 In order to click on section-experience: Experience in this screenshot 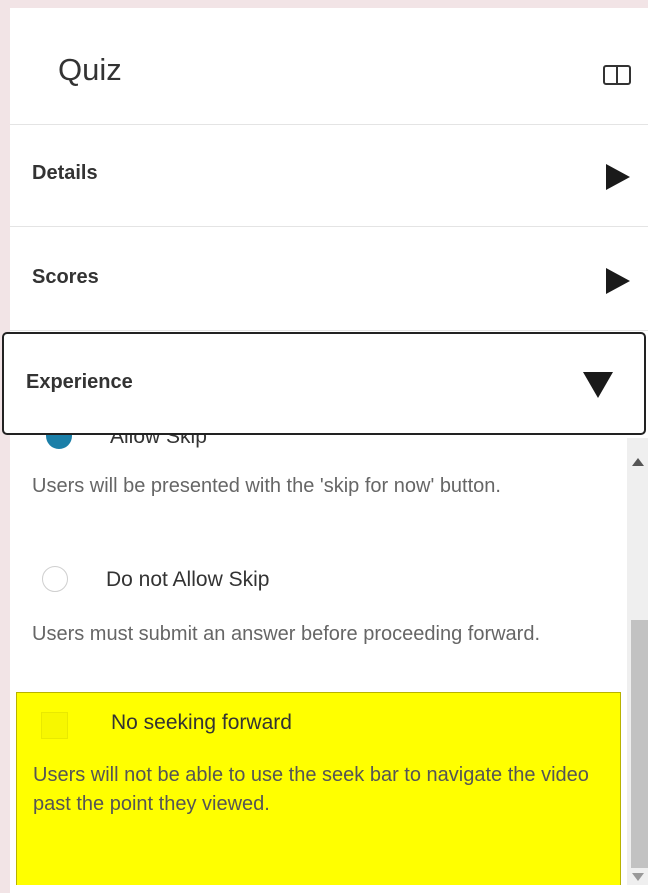, I will do `click(324, 383)`.